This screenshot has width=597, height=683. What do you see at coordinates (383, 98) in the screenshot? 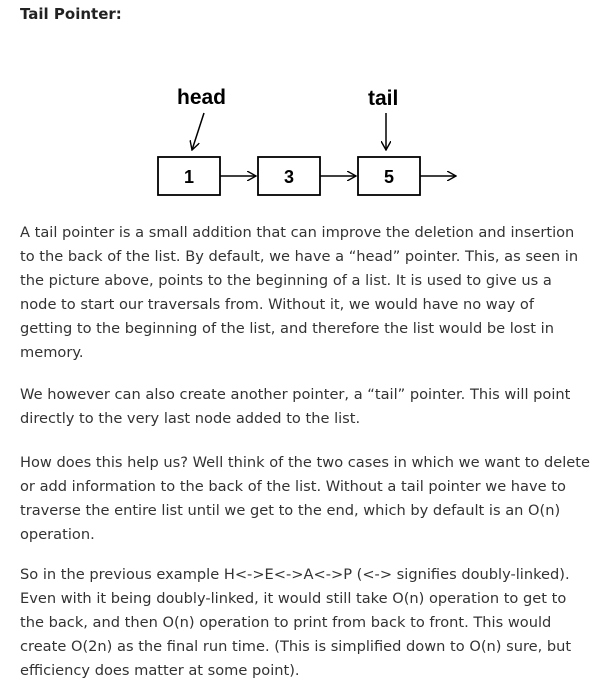
I see `tail-label: tail` at bounding box center [383, 98].